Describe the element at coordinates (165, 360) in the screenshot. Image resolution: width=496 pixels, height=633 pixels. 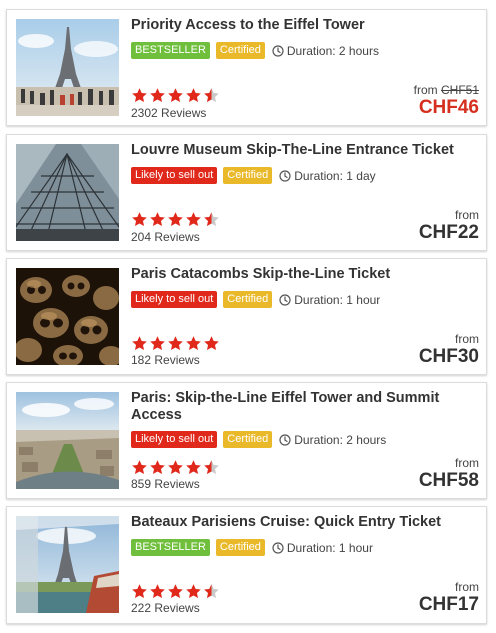
I see `review-count: 182 Reviews` at that location.